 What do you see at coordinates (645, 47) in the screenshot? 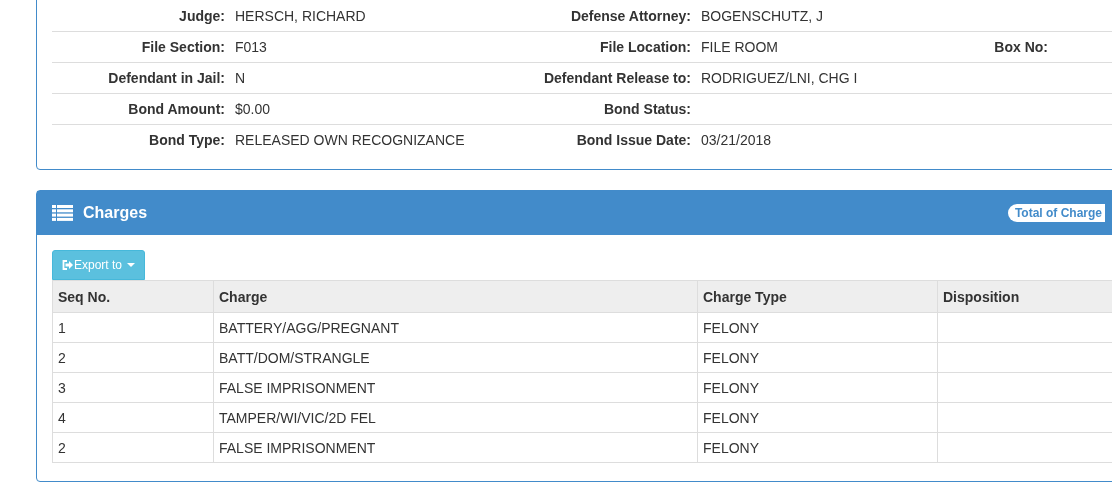
I see `field-label: File Location:` at bounding box center [645, 47].